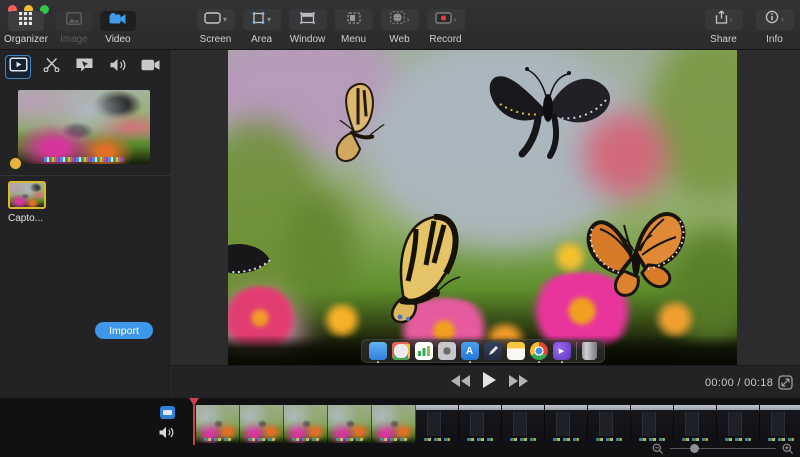 The height and width of the screenshot is (457, 800). Describe the element at coordinates (355, 126) in the screenshot. I see `butterfly-tiger-swallowtail-small` at that location.